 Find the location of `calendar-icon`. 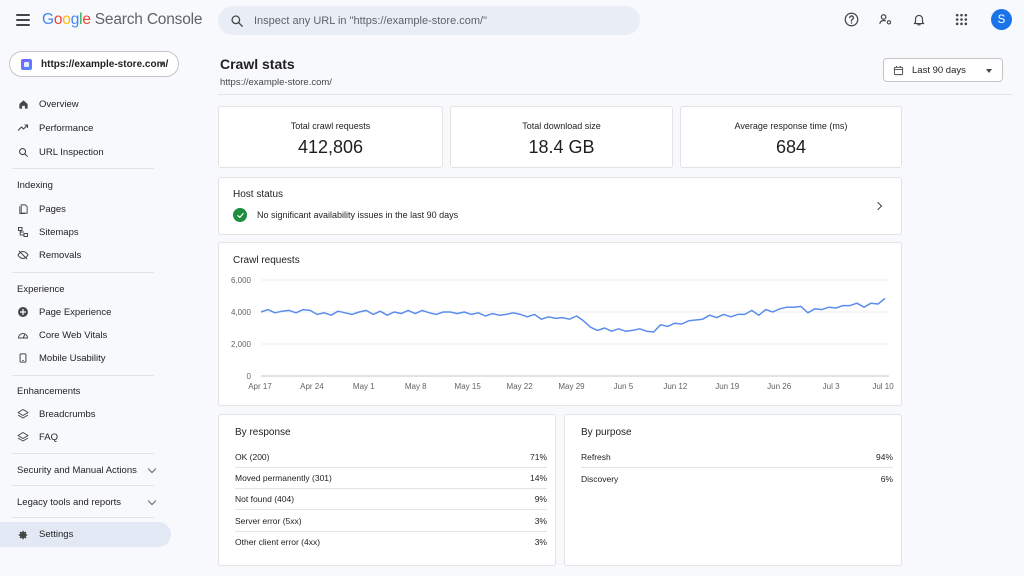

calendar-icon is located at coordinates (898, 70).